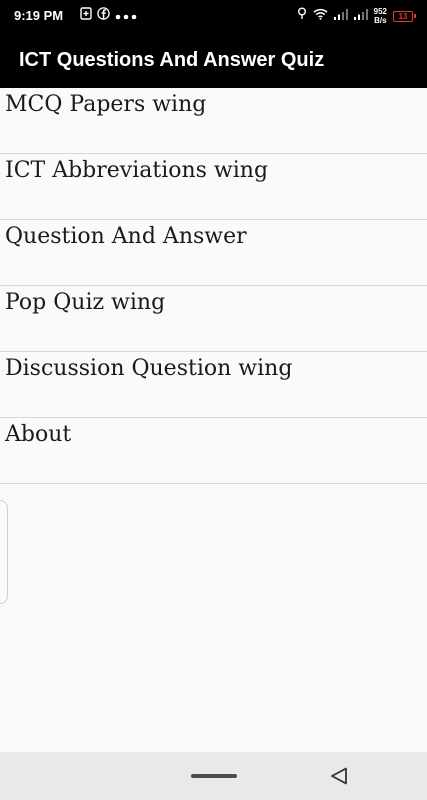  I want to click on status-time: 9:19 PM, so click(39, 15).